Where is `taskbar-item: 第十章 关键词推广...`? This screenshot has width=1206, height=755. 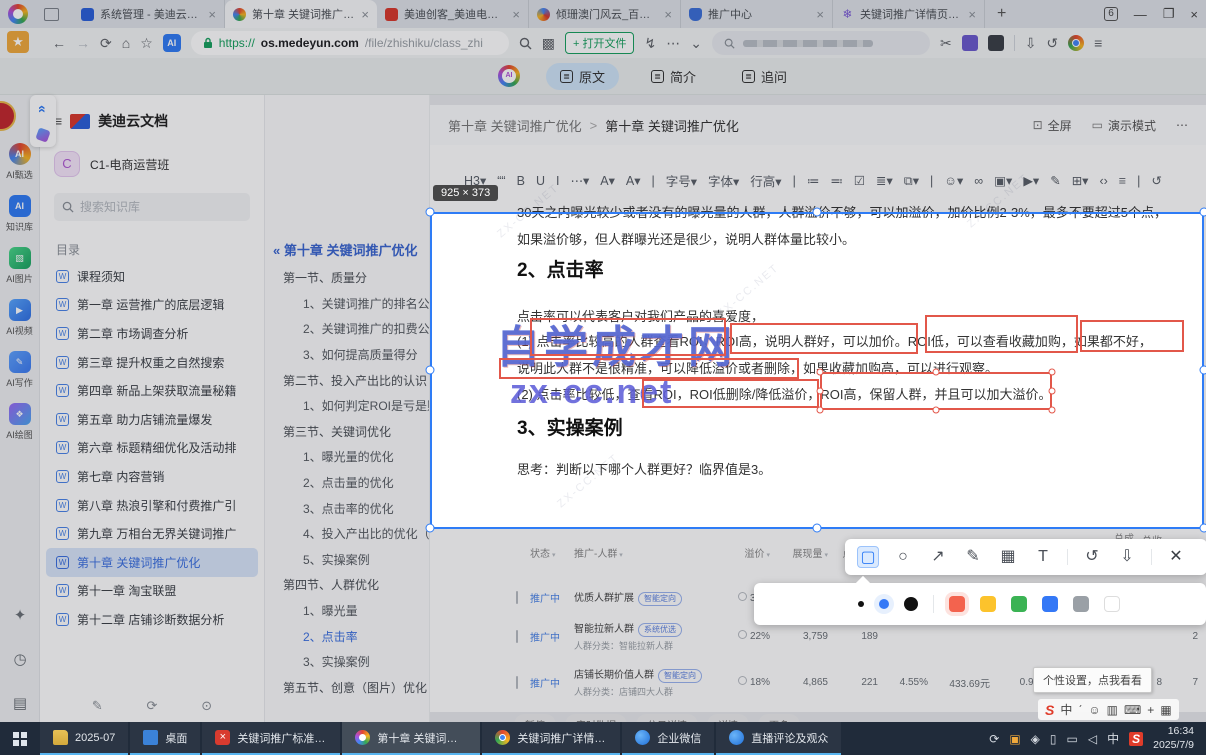
taskbar-item: 第十章 关键词推广... is located at coordinates (411, 738).